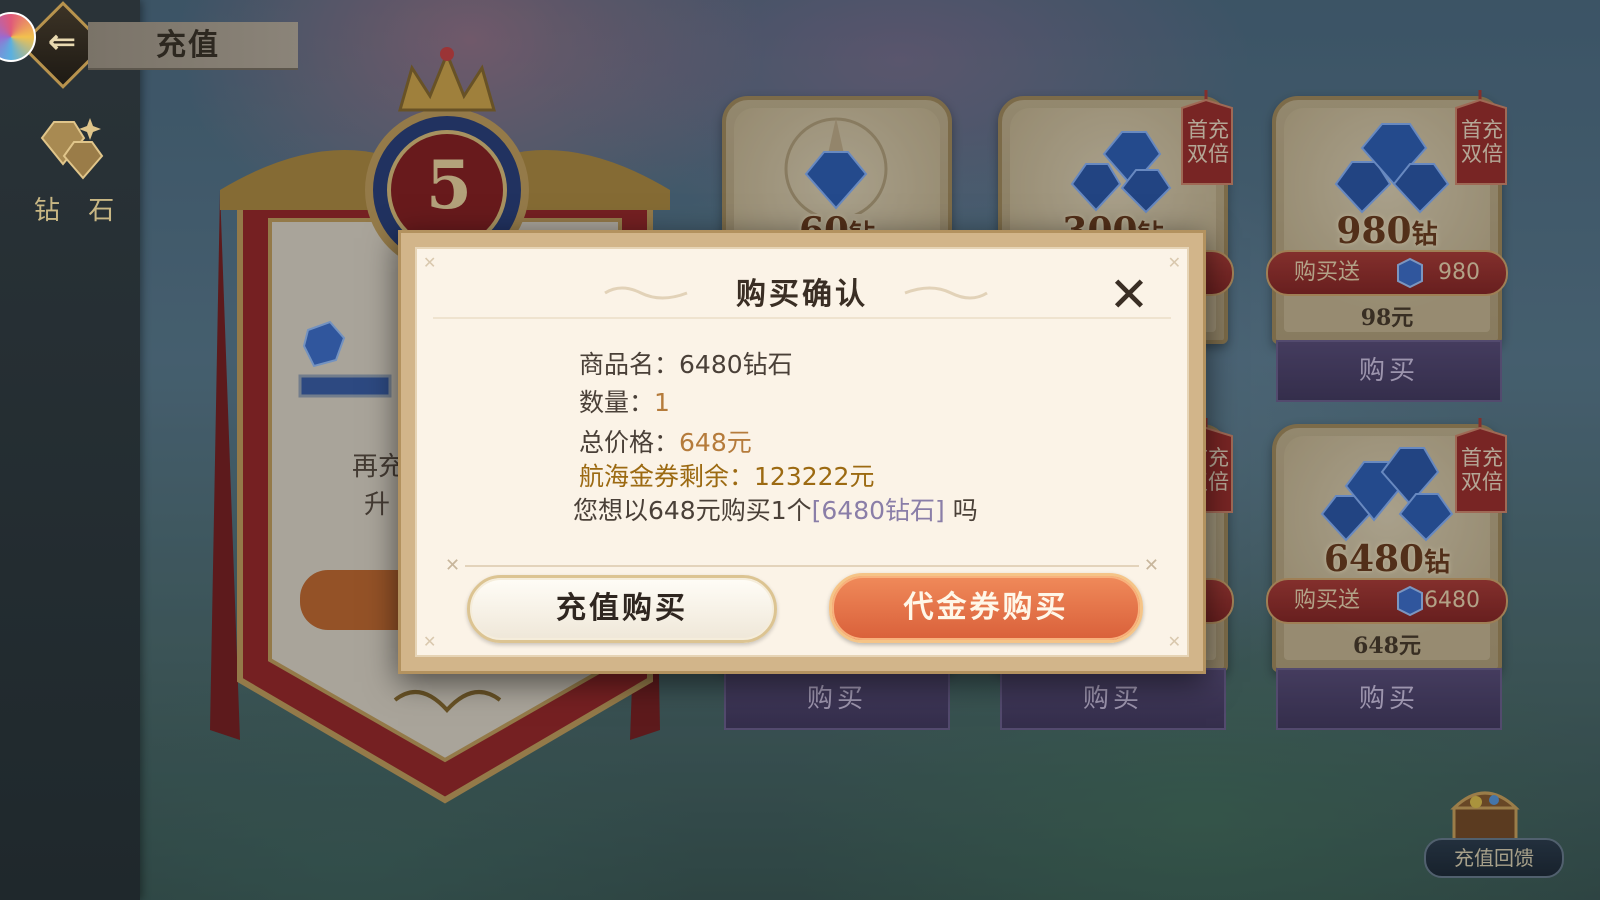 Image resolution: width=1600 pixels, height=900 pixels. What do you see at coordinates (665, 442) in the screenshot?
I see `total-price-row: 总价格：648元` at bounding box center [665, 442].